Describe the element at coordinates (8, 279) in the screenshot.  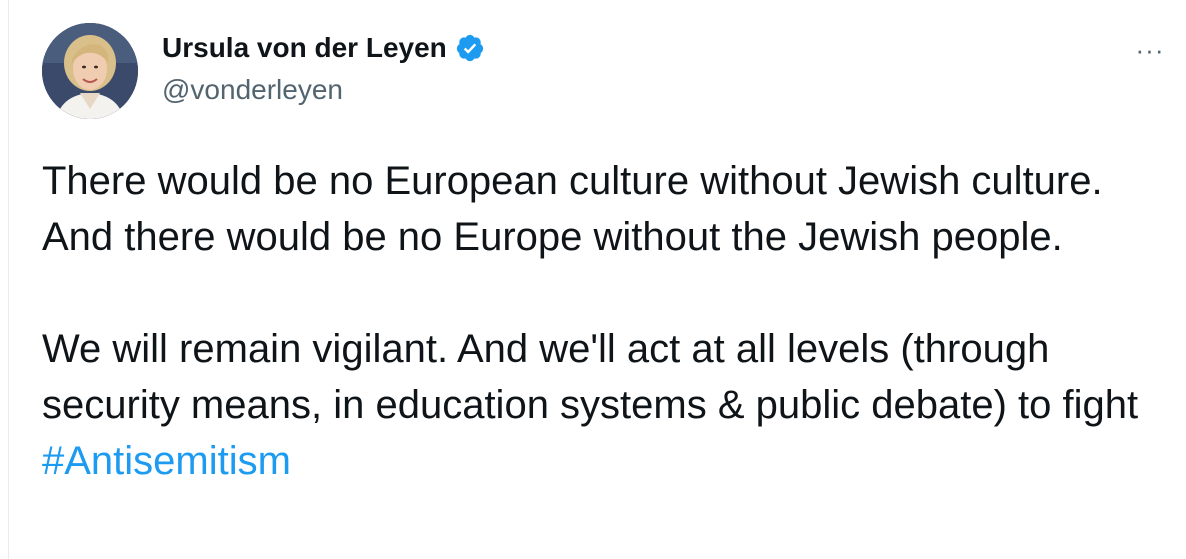
I see `left-divider` at that location.